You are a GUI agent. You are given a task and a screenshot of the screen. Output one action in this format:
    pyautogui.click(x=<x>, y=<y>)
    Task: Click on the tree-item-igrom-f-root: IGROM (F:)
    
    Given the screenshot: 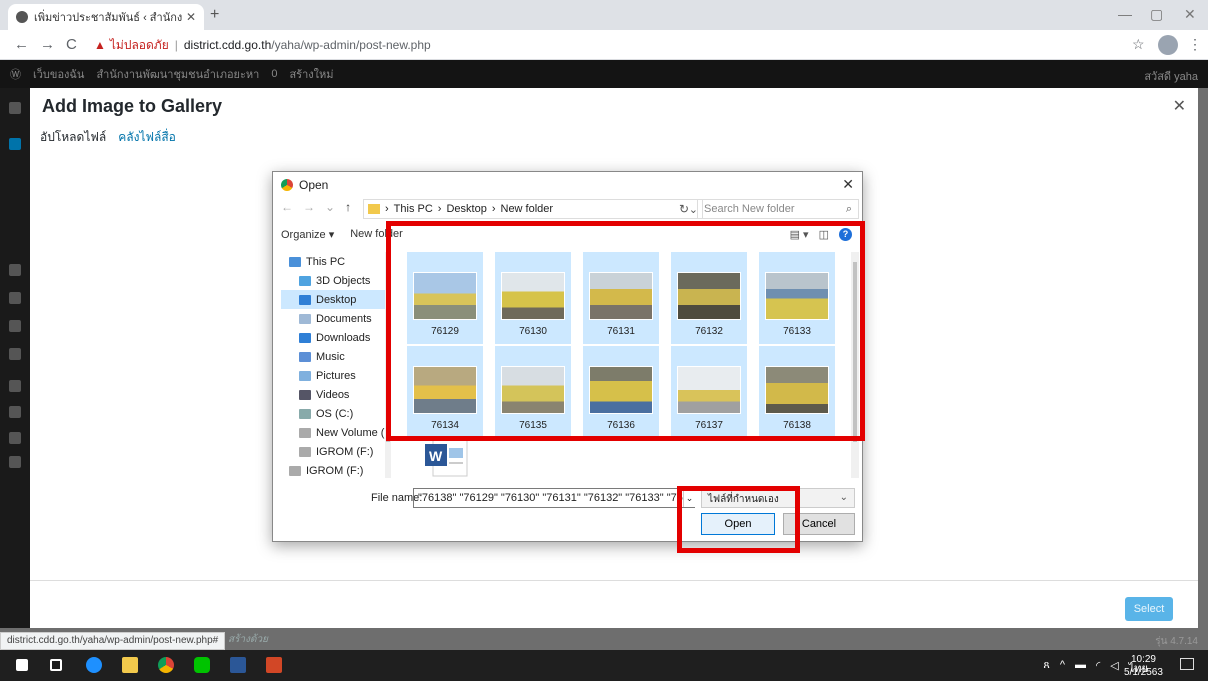 What is the action you would take?
    pyautogui.click(x=333, y=469)
    